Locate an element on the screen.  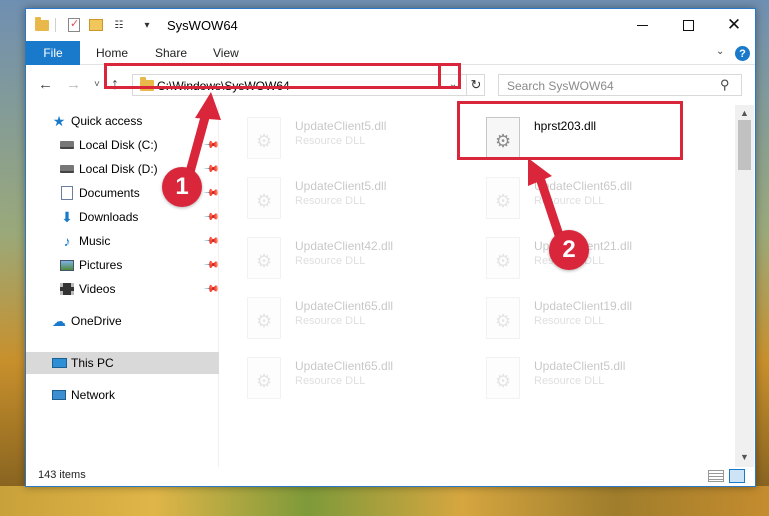
large-icons-view-icon is located at coordinates (737, 476).